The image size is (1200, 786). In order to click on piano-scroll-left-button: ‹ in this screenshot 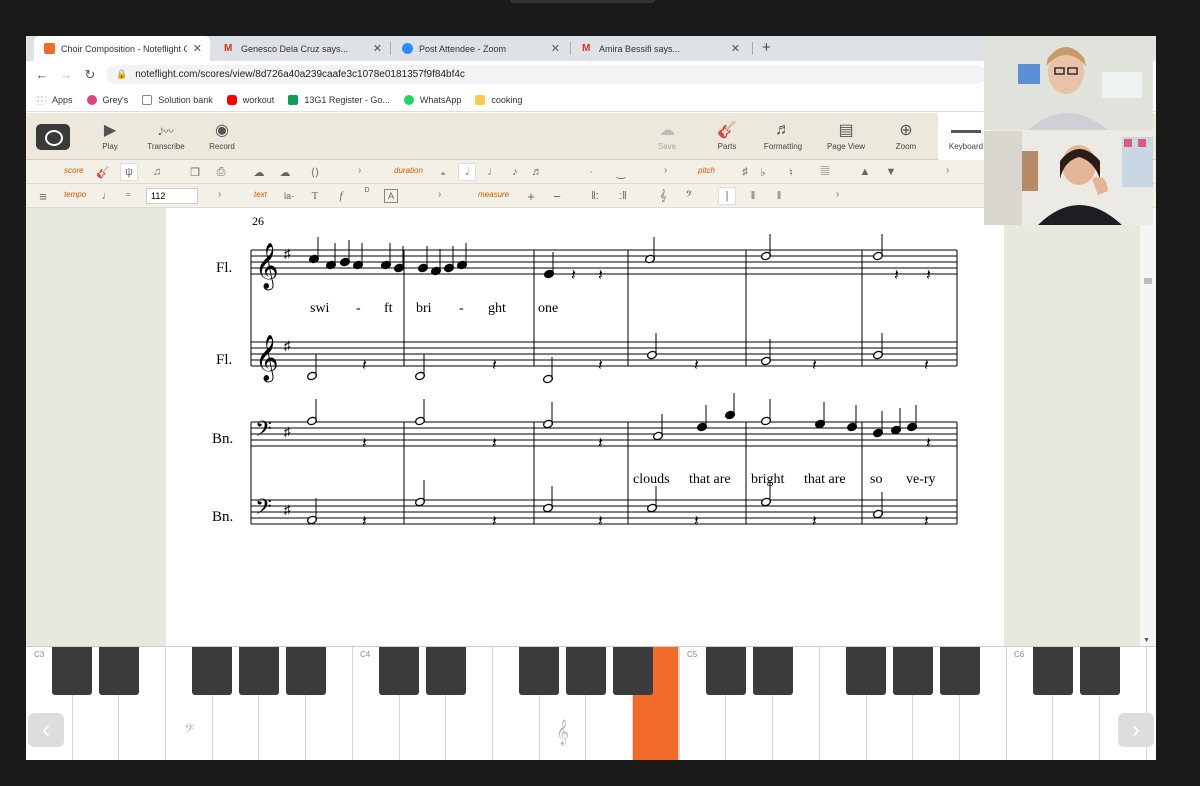, I will do `click(46, 730)`.